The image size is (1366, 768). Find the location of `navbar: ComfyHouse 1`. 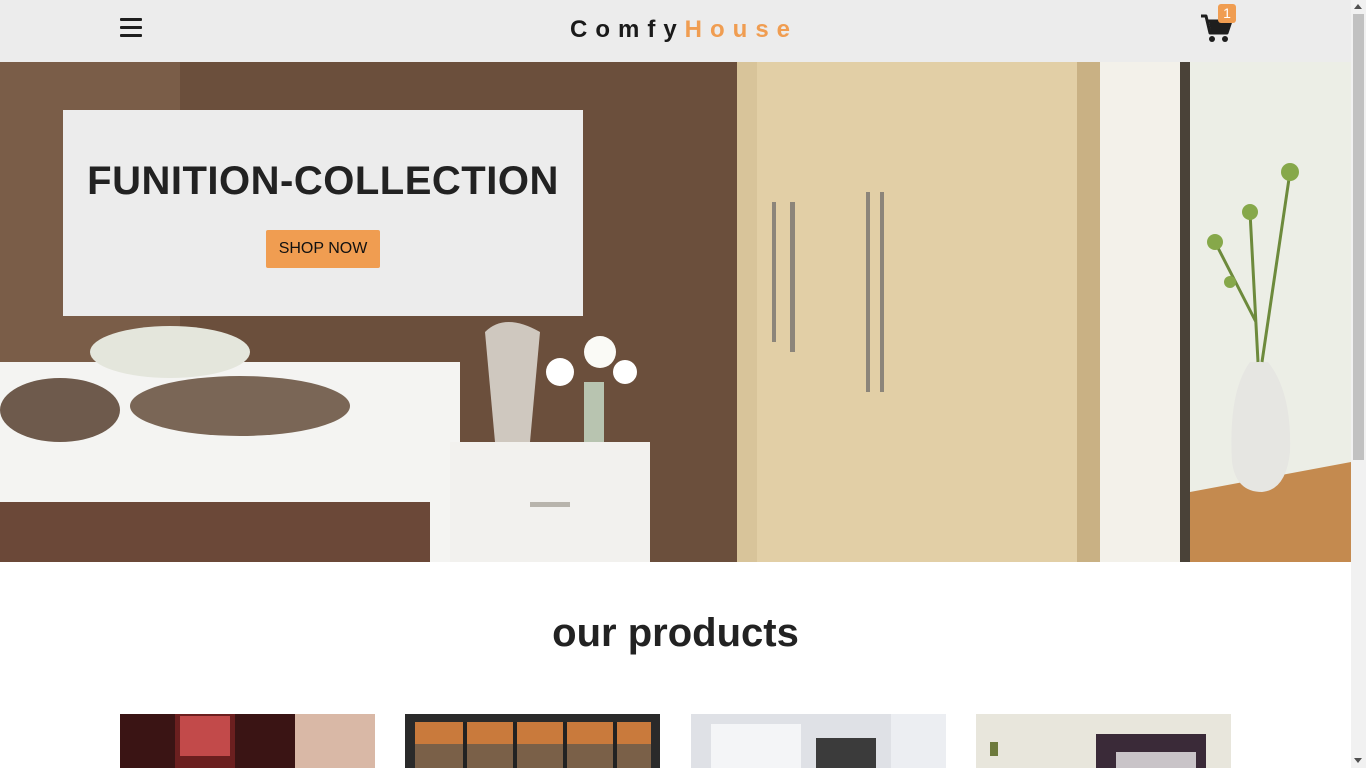

navbar: ComfyHouse 1 is located at coordinates (675, 31).